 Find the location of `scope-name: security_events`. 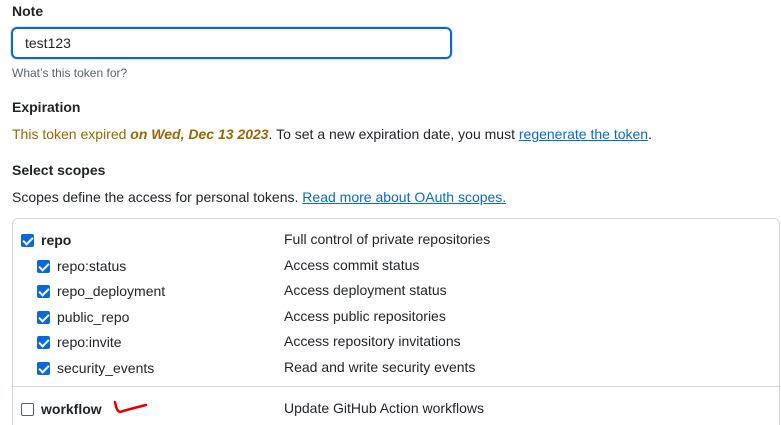

scope-name: security_events is located at coordinates (106, 368).